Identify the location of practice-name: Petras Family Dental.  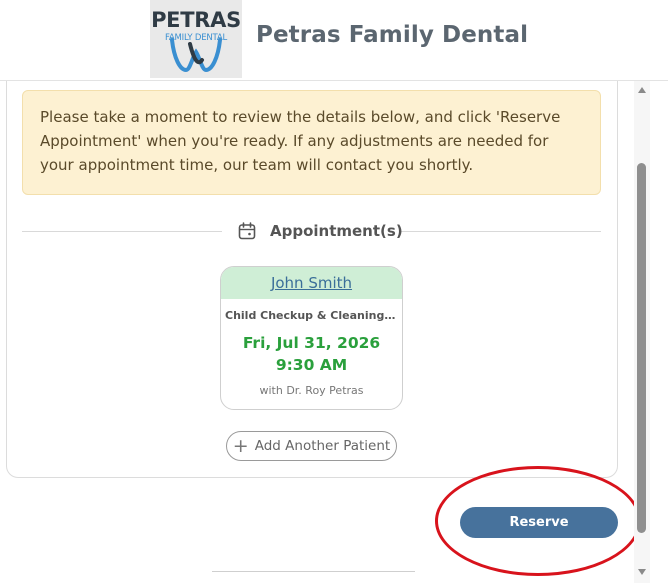
(392, 35).